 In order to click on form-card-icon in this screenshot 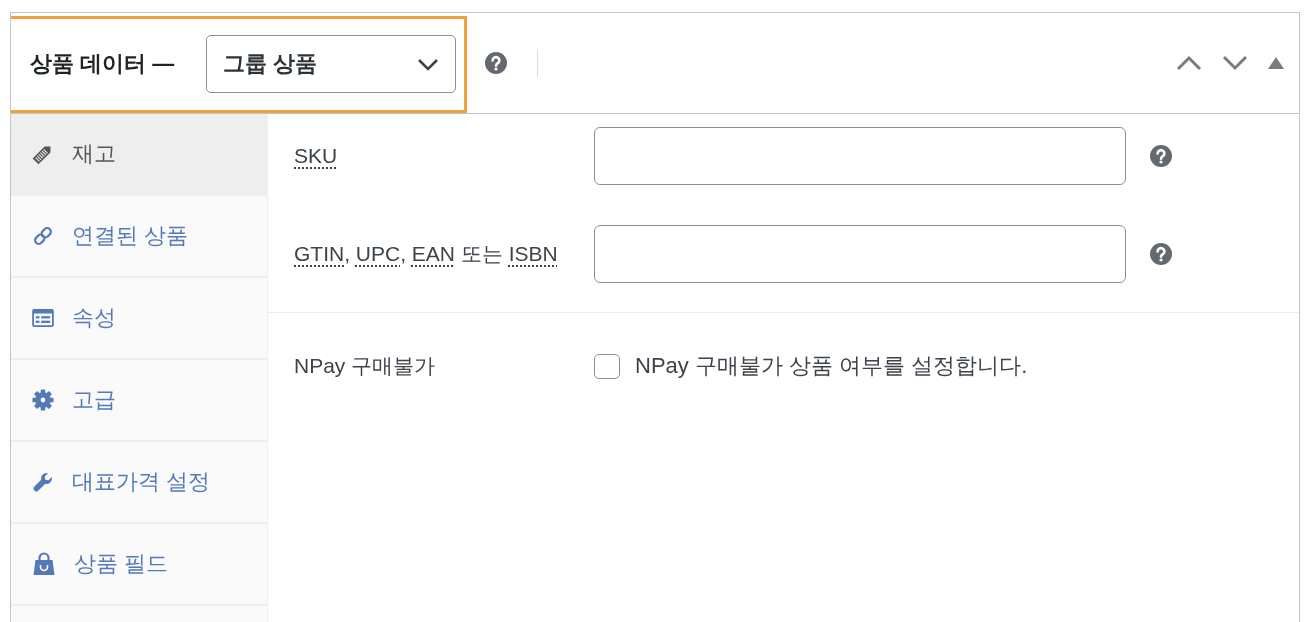, I will do `click(43, 318)`.